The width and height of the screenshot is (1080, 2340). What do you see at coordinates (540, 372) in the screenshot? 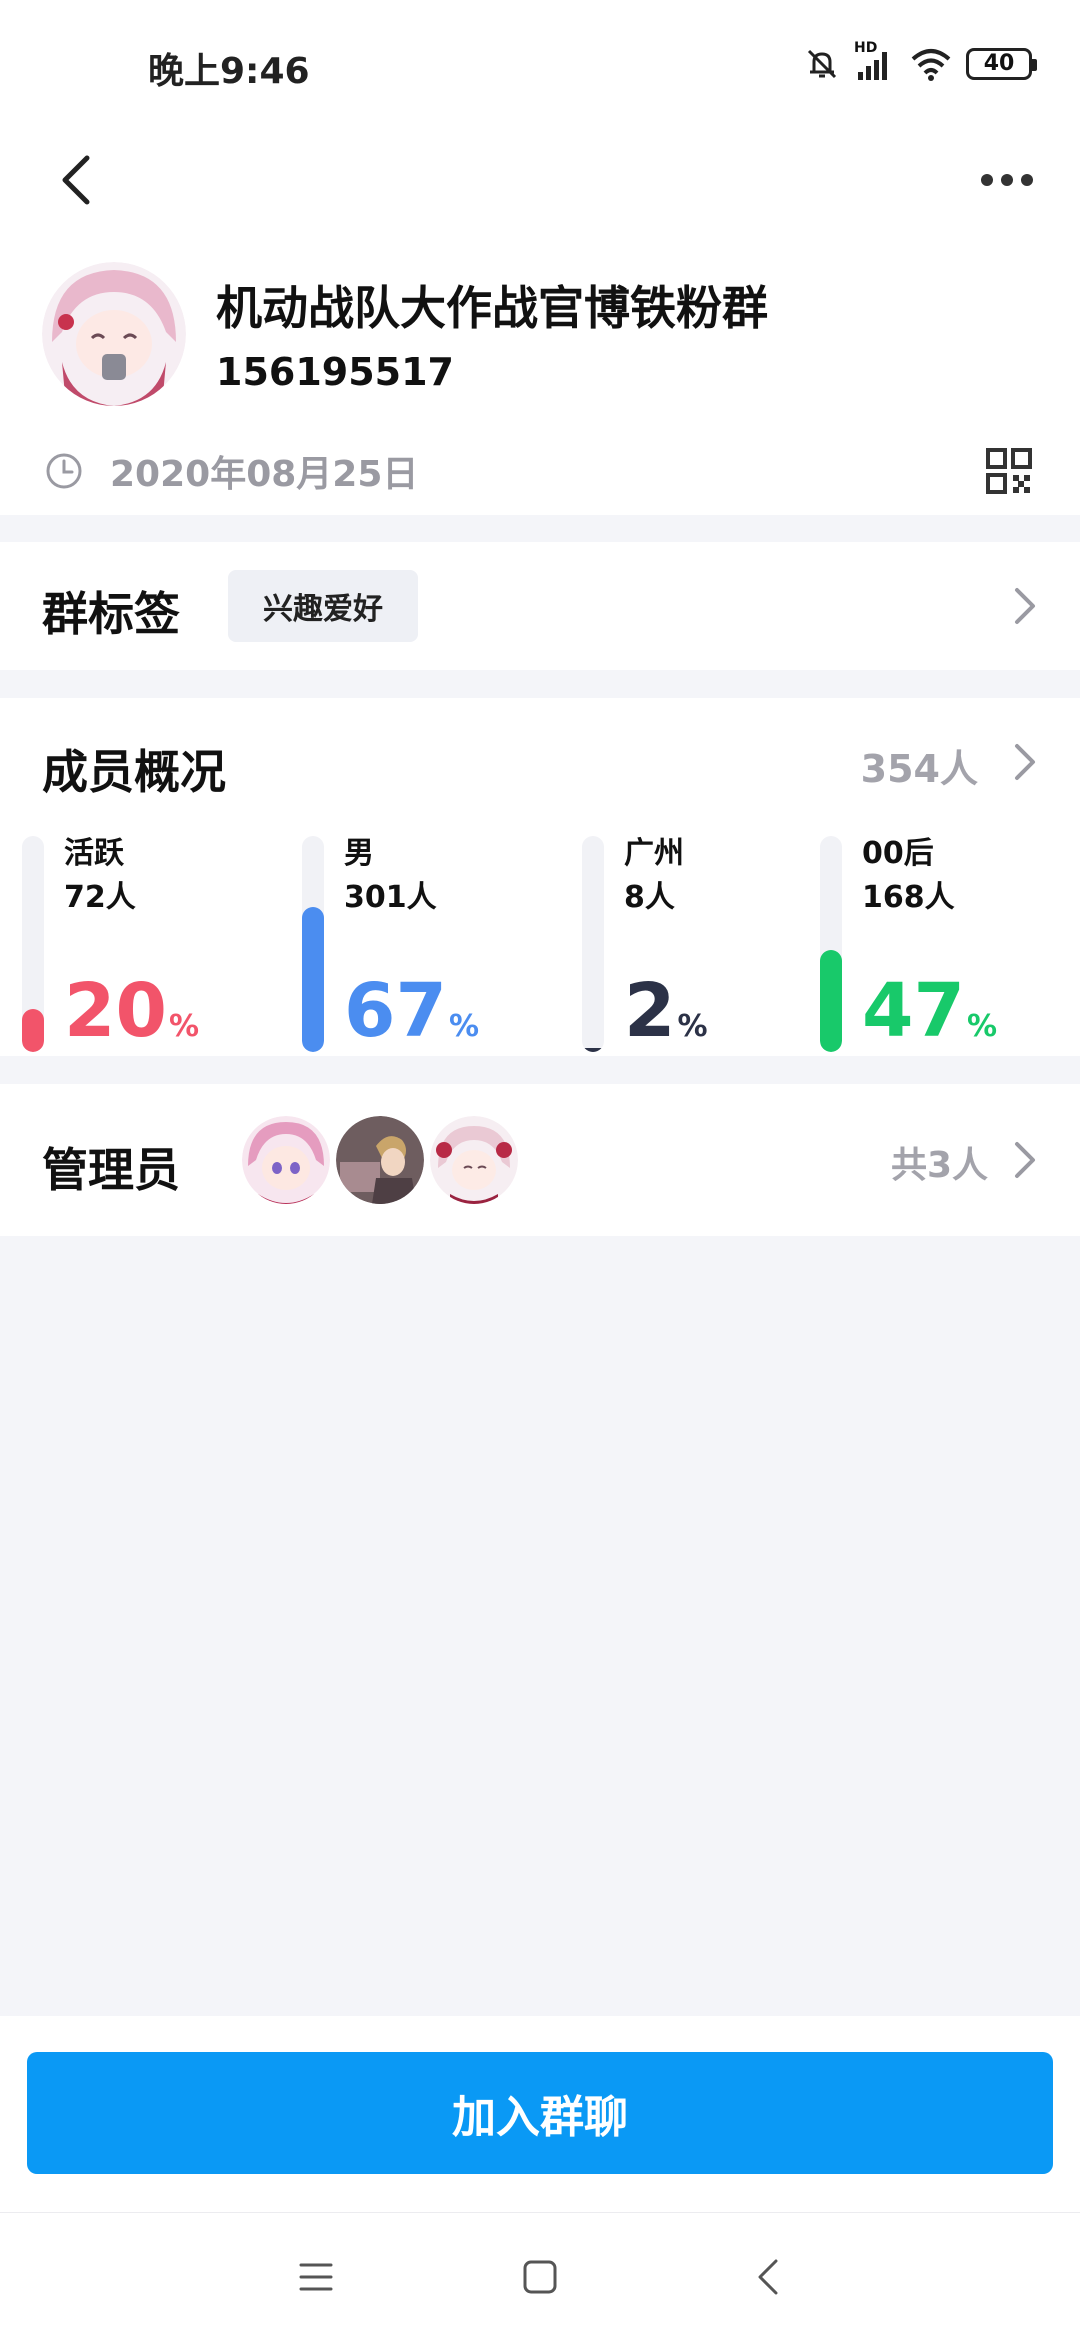
I see `group-header: 机动战队大作战官博铁粉群 156195517 2020年08月25日` at bounding box center [540, 372].